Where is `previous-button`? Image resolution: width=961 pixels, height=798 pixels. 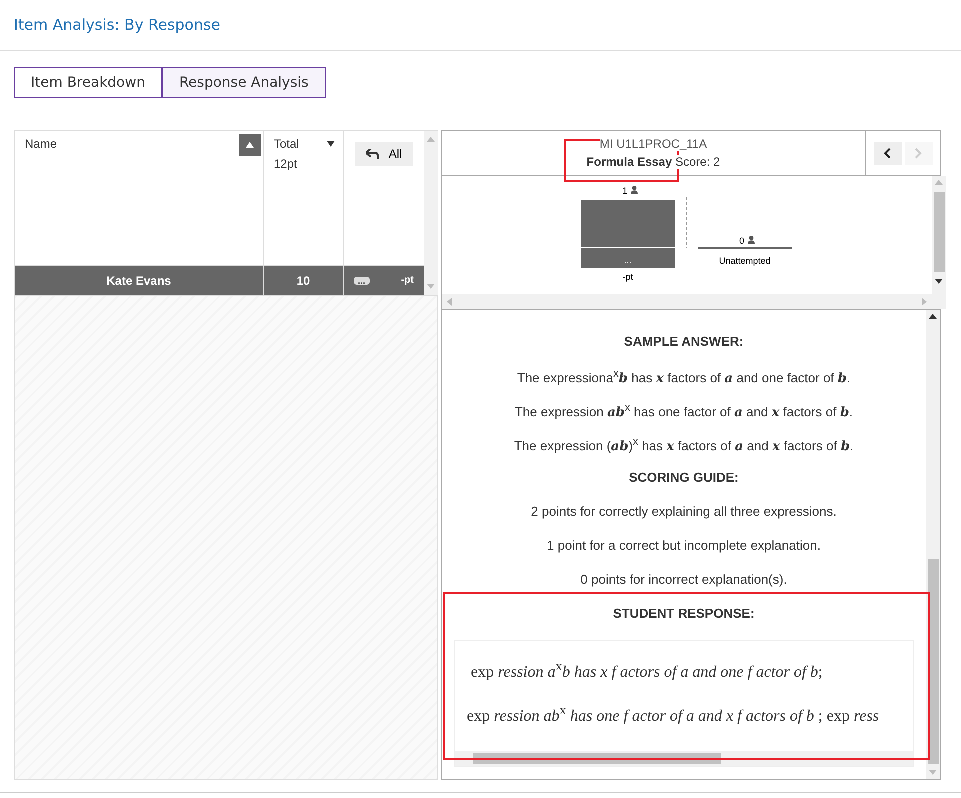
previous-button is located at coordinates (888, 153).